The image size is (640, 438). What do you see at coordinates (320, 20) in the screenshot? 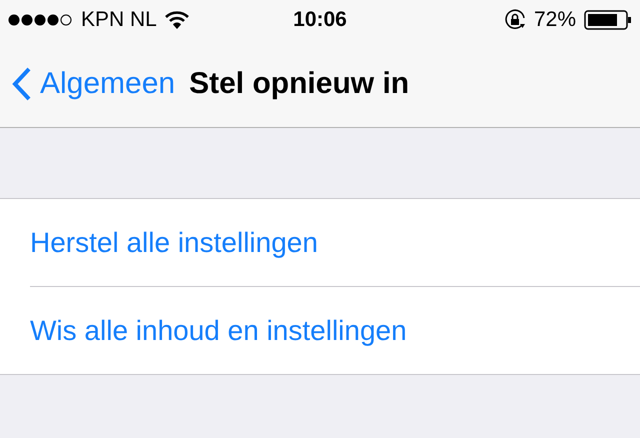
I see `clock-time: 10:06` at bounding box center [320, 20].